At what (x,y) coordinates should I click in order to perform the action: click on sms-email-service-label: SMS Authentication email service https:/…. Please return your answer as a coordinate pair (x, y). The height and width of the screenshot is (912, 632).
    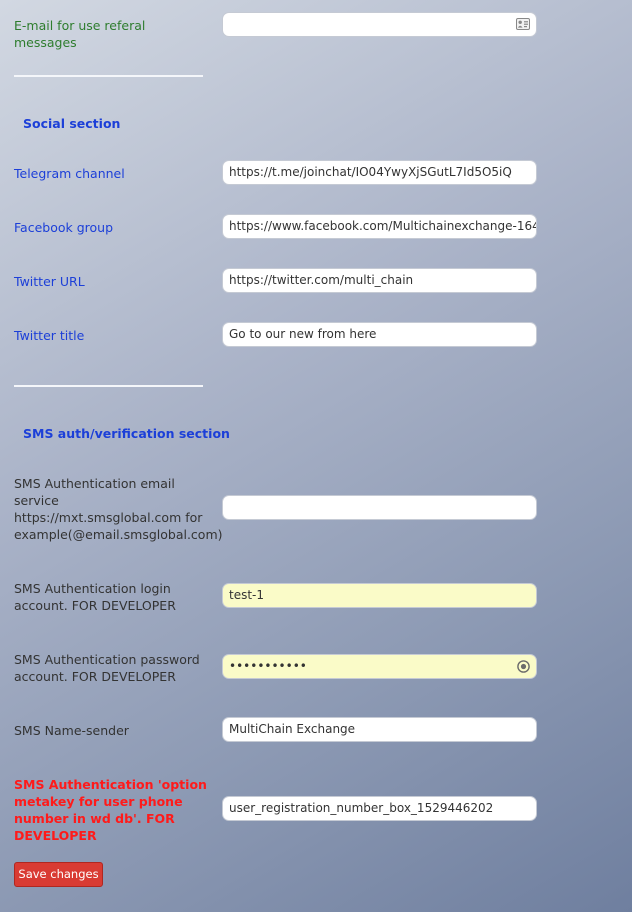
    Looking at the image, I should click on (118, 509).